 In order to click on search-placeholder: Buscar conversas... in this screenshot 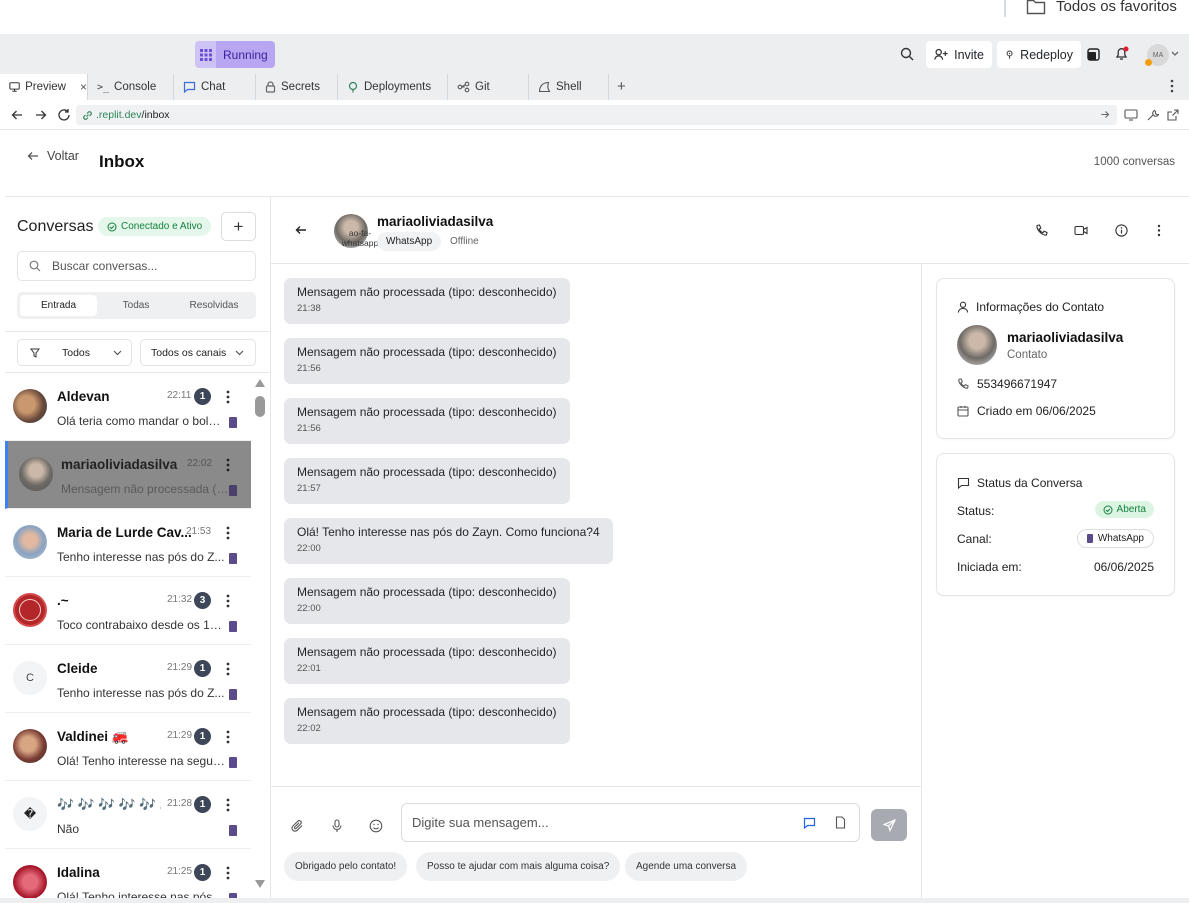, I will do `click(105, 266)`.